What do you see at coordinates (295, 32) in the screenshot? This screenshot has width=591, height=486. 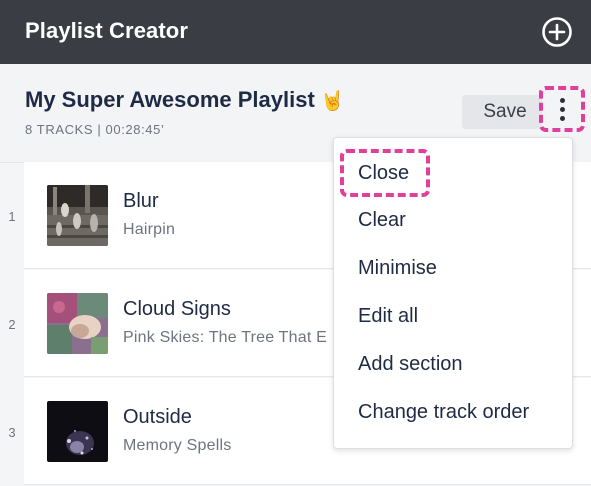 I see `app-header: Playlist Creator` at bounding box center [295, 32].